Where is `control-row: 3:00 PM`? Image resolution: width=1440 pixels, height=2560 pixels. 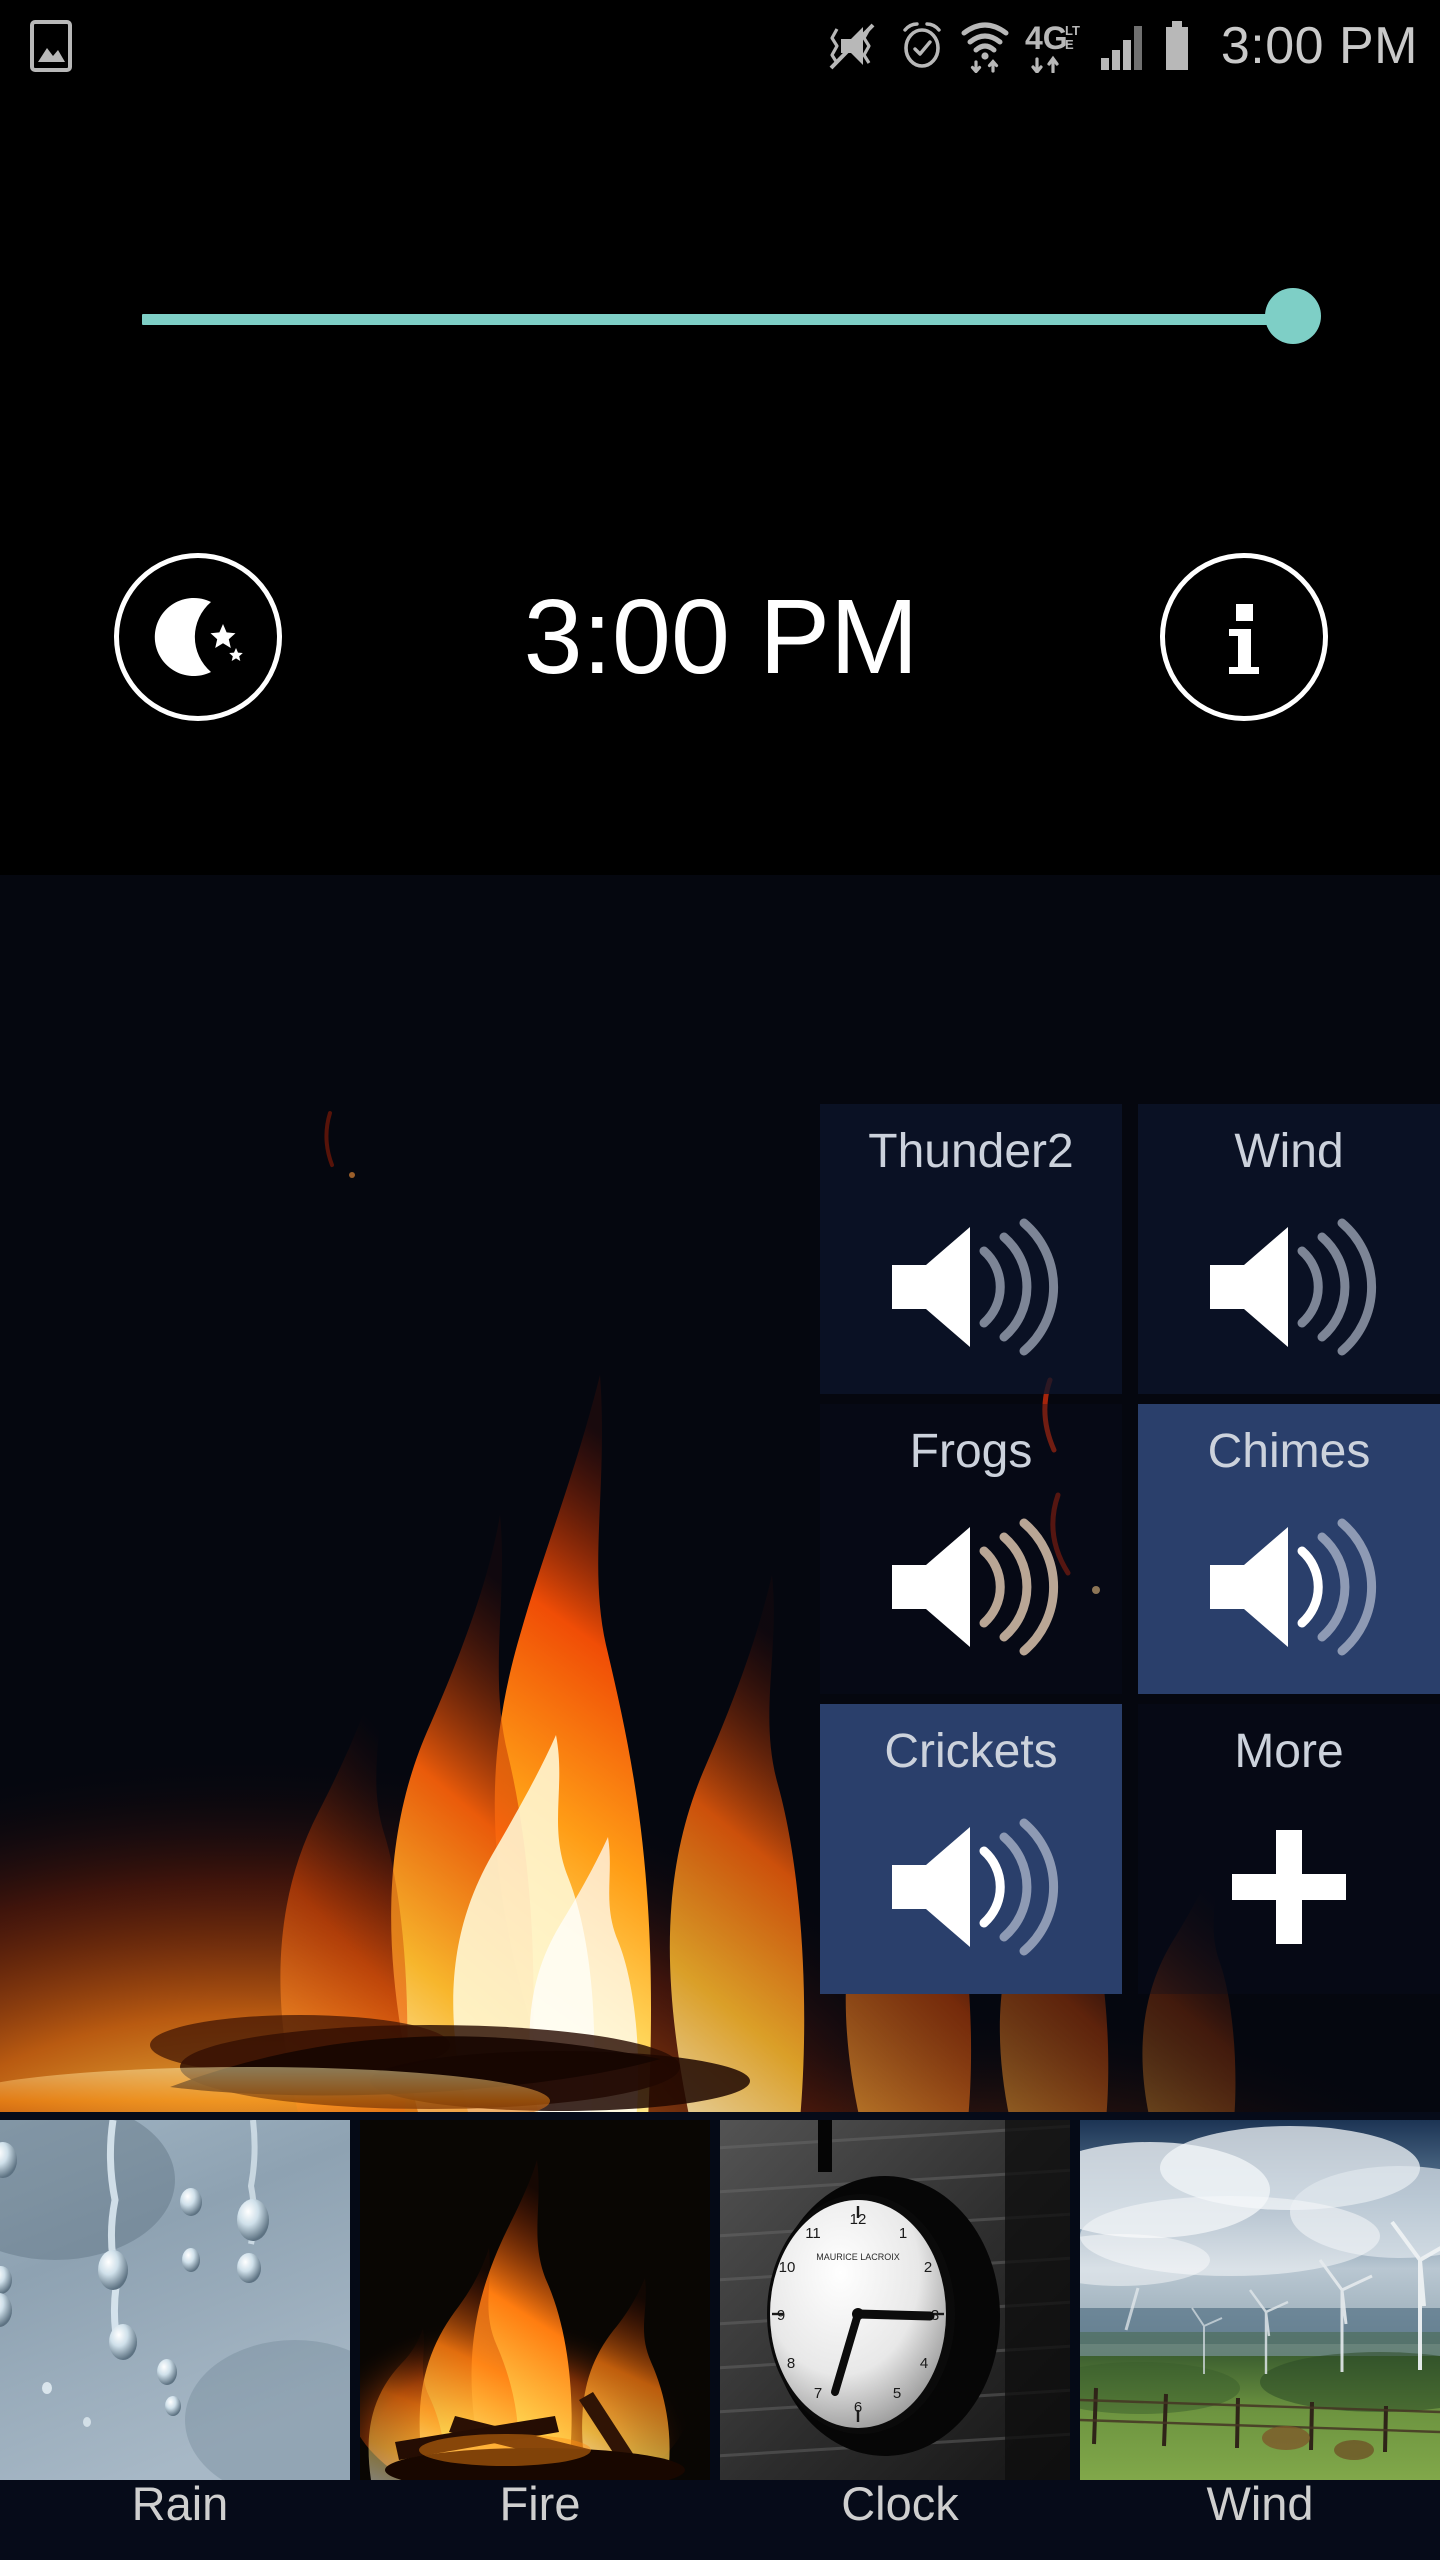 control-row: 3:00 PM is located at coordinates (720, 637).